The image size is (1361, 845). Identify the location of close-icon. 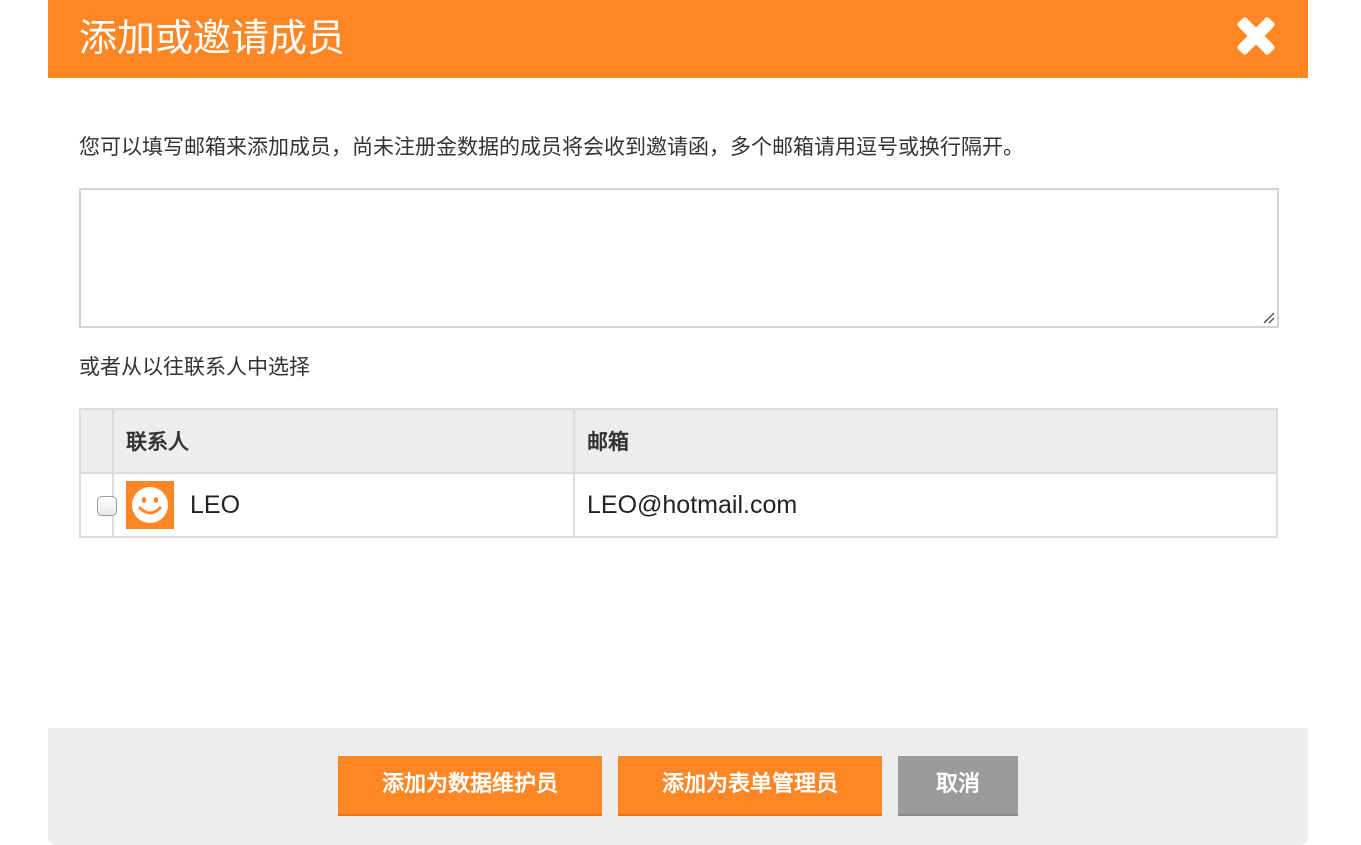
(1256, 36).